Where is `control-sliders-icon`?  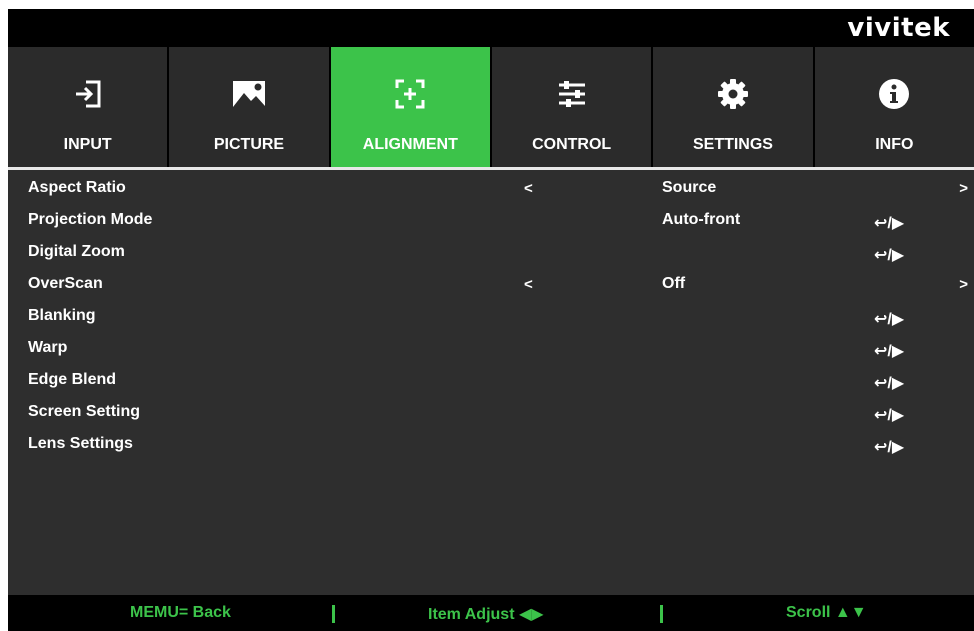
control-sliders-icon is located at coordinates (571, 94).